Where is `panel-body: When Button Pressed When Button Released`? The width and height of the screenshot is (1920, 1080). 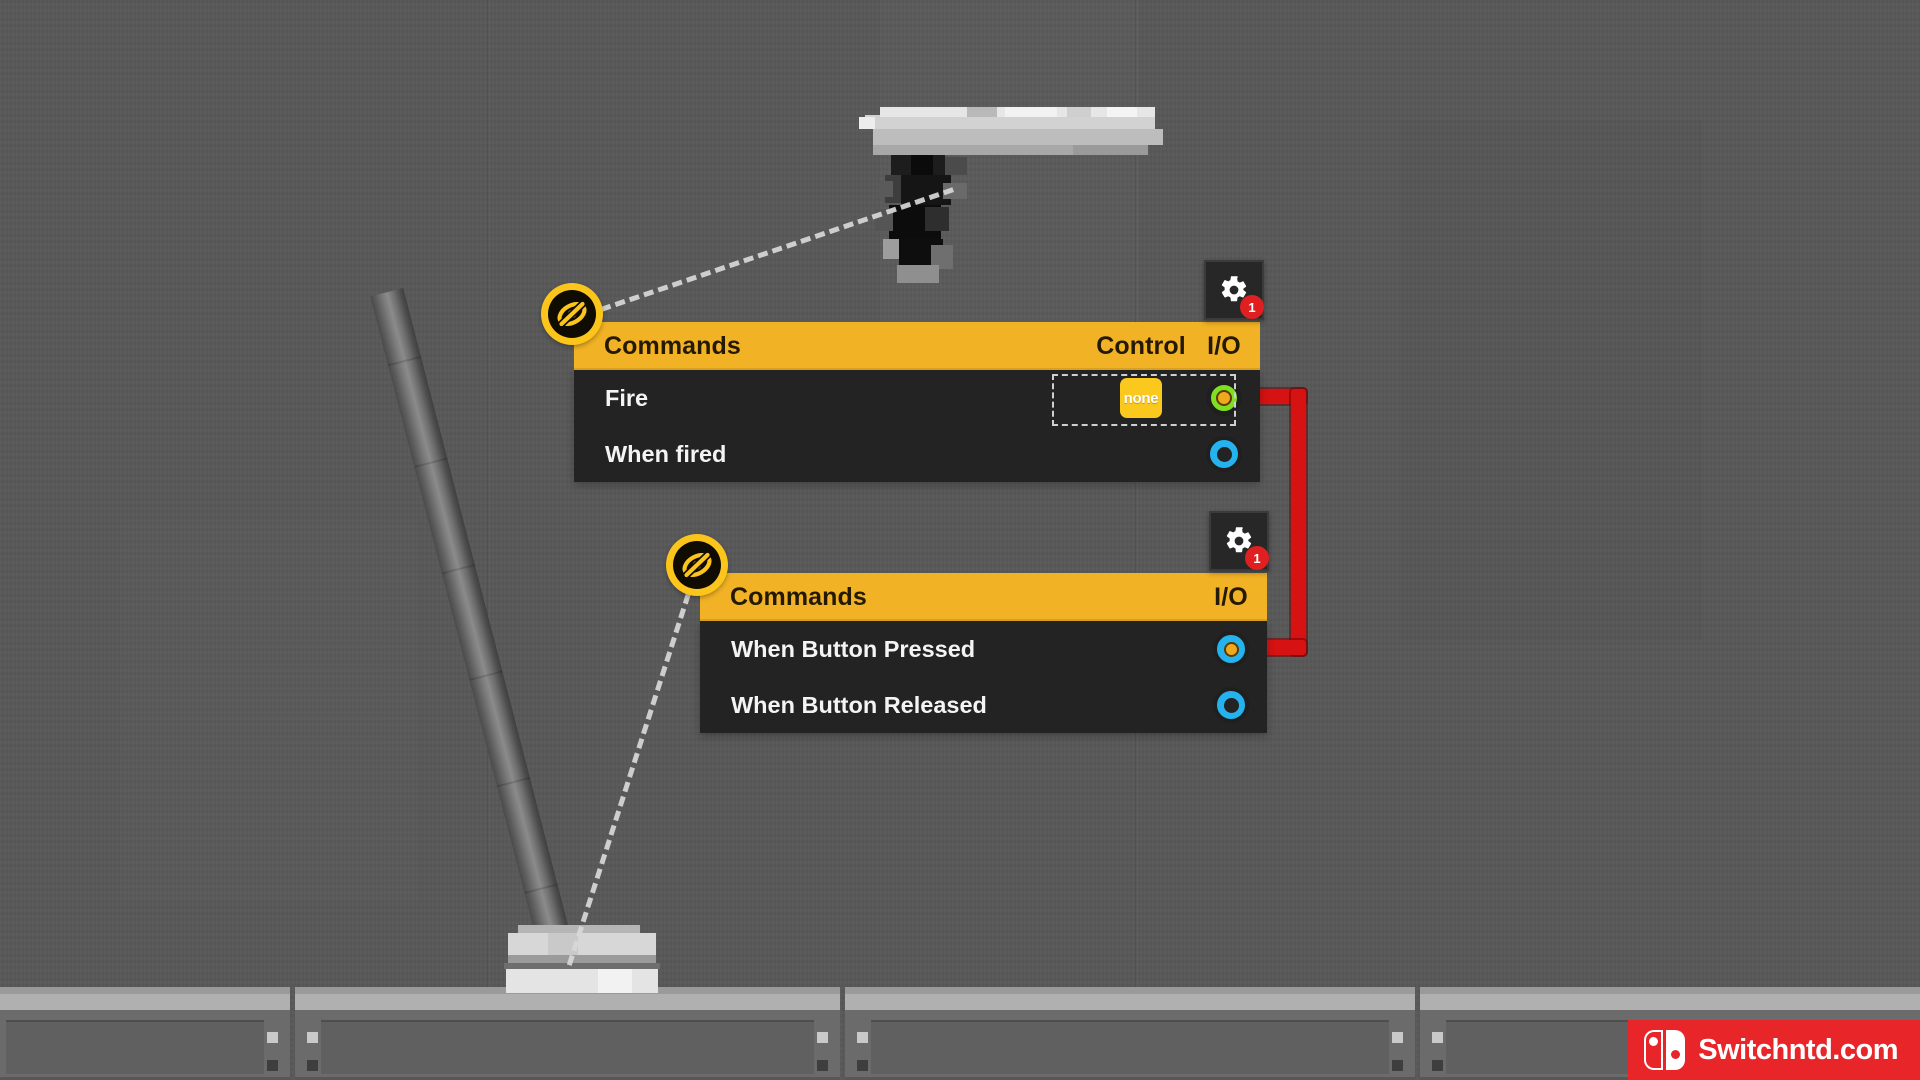 panel-body: When Button Pressed When Button Released is located at coordinates (983, 677).